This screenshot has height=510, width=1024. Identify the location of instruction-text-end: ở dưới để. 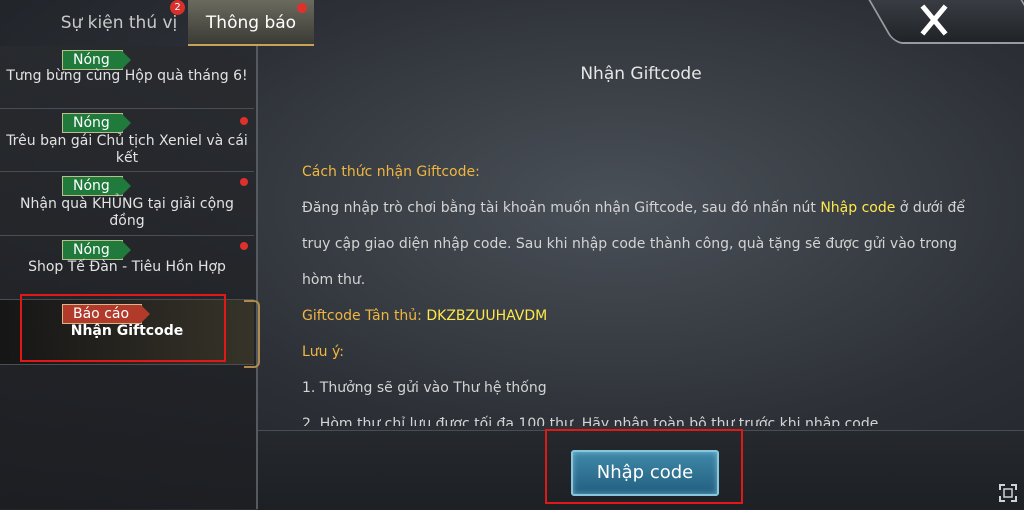
(930, 208).